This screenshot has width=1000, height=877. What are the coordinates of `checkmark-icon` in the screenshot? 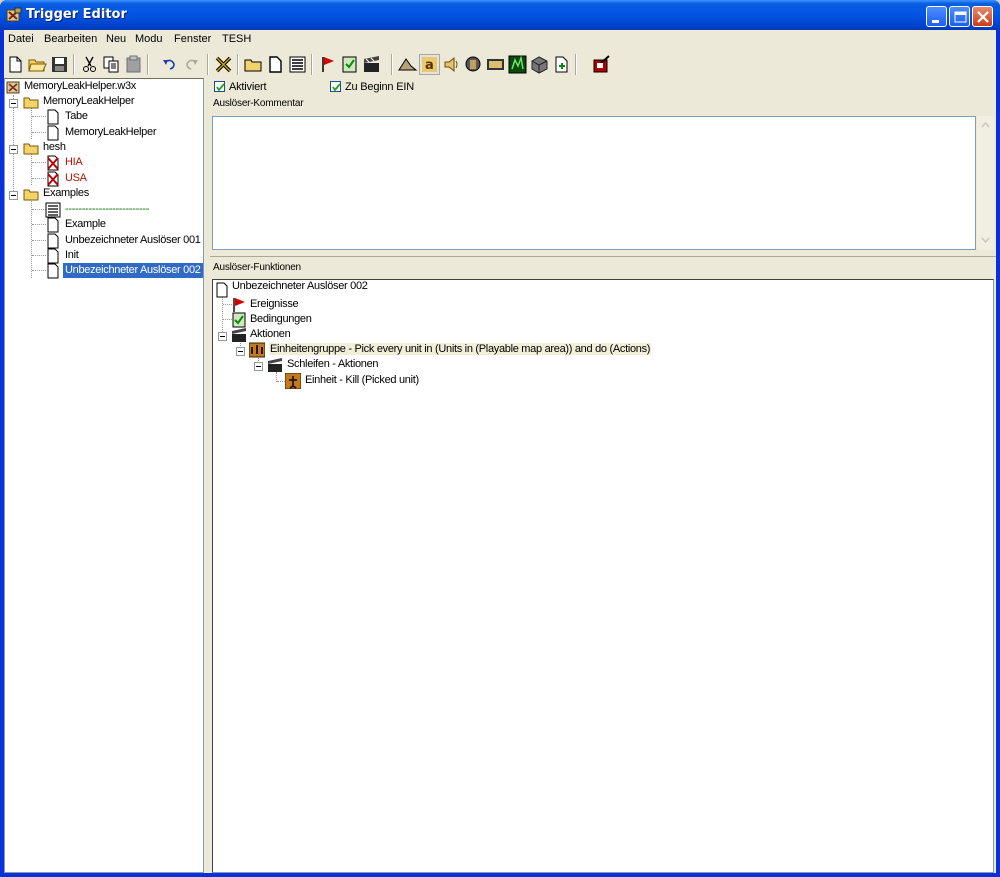 It's located at (220, 87).